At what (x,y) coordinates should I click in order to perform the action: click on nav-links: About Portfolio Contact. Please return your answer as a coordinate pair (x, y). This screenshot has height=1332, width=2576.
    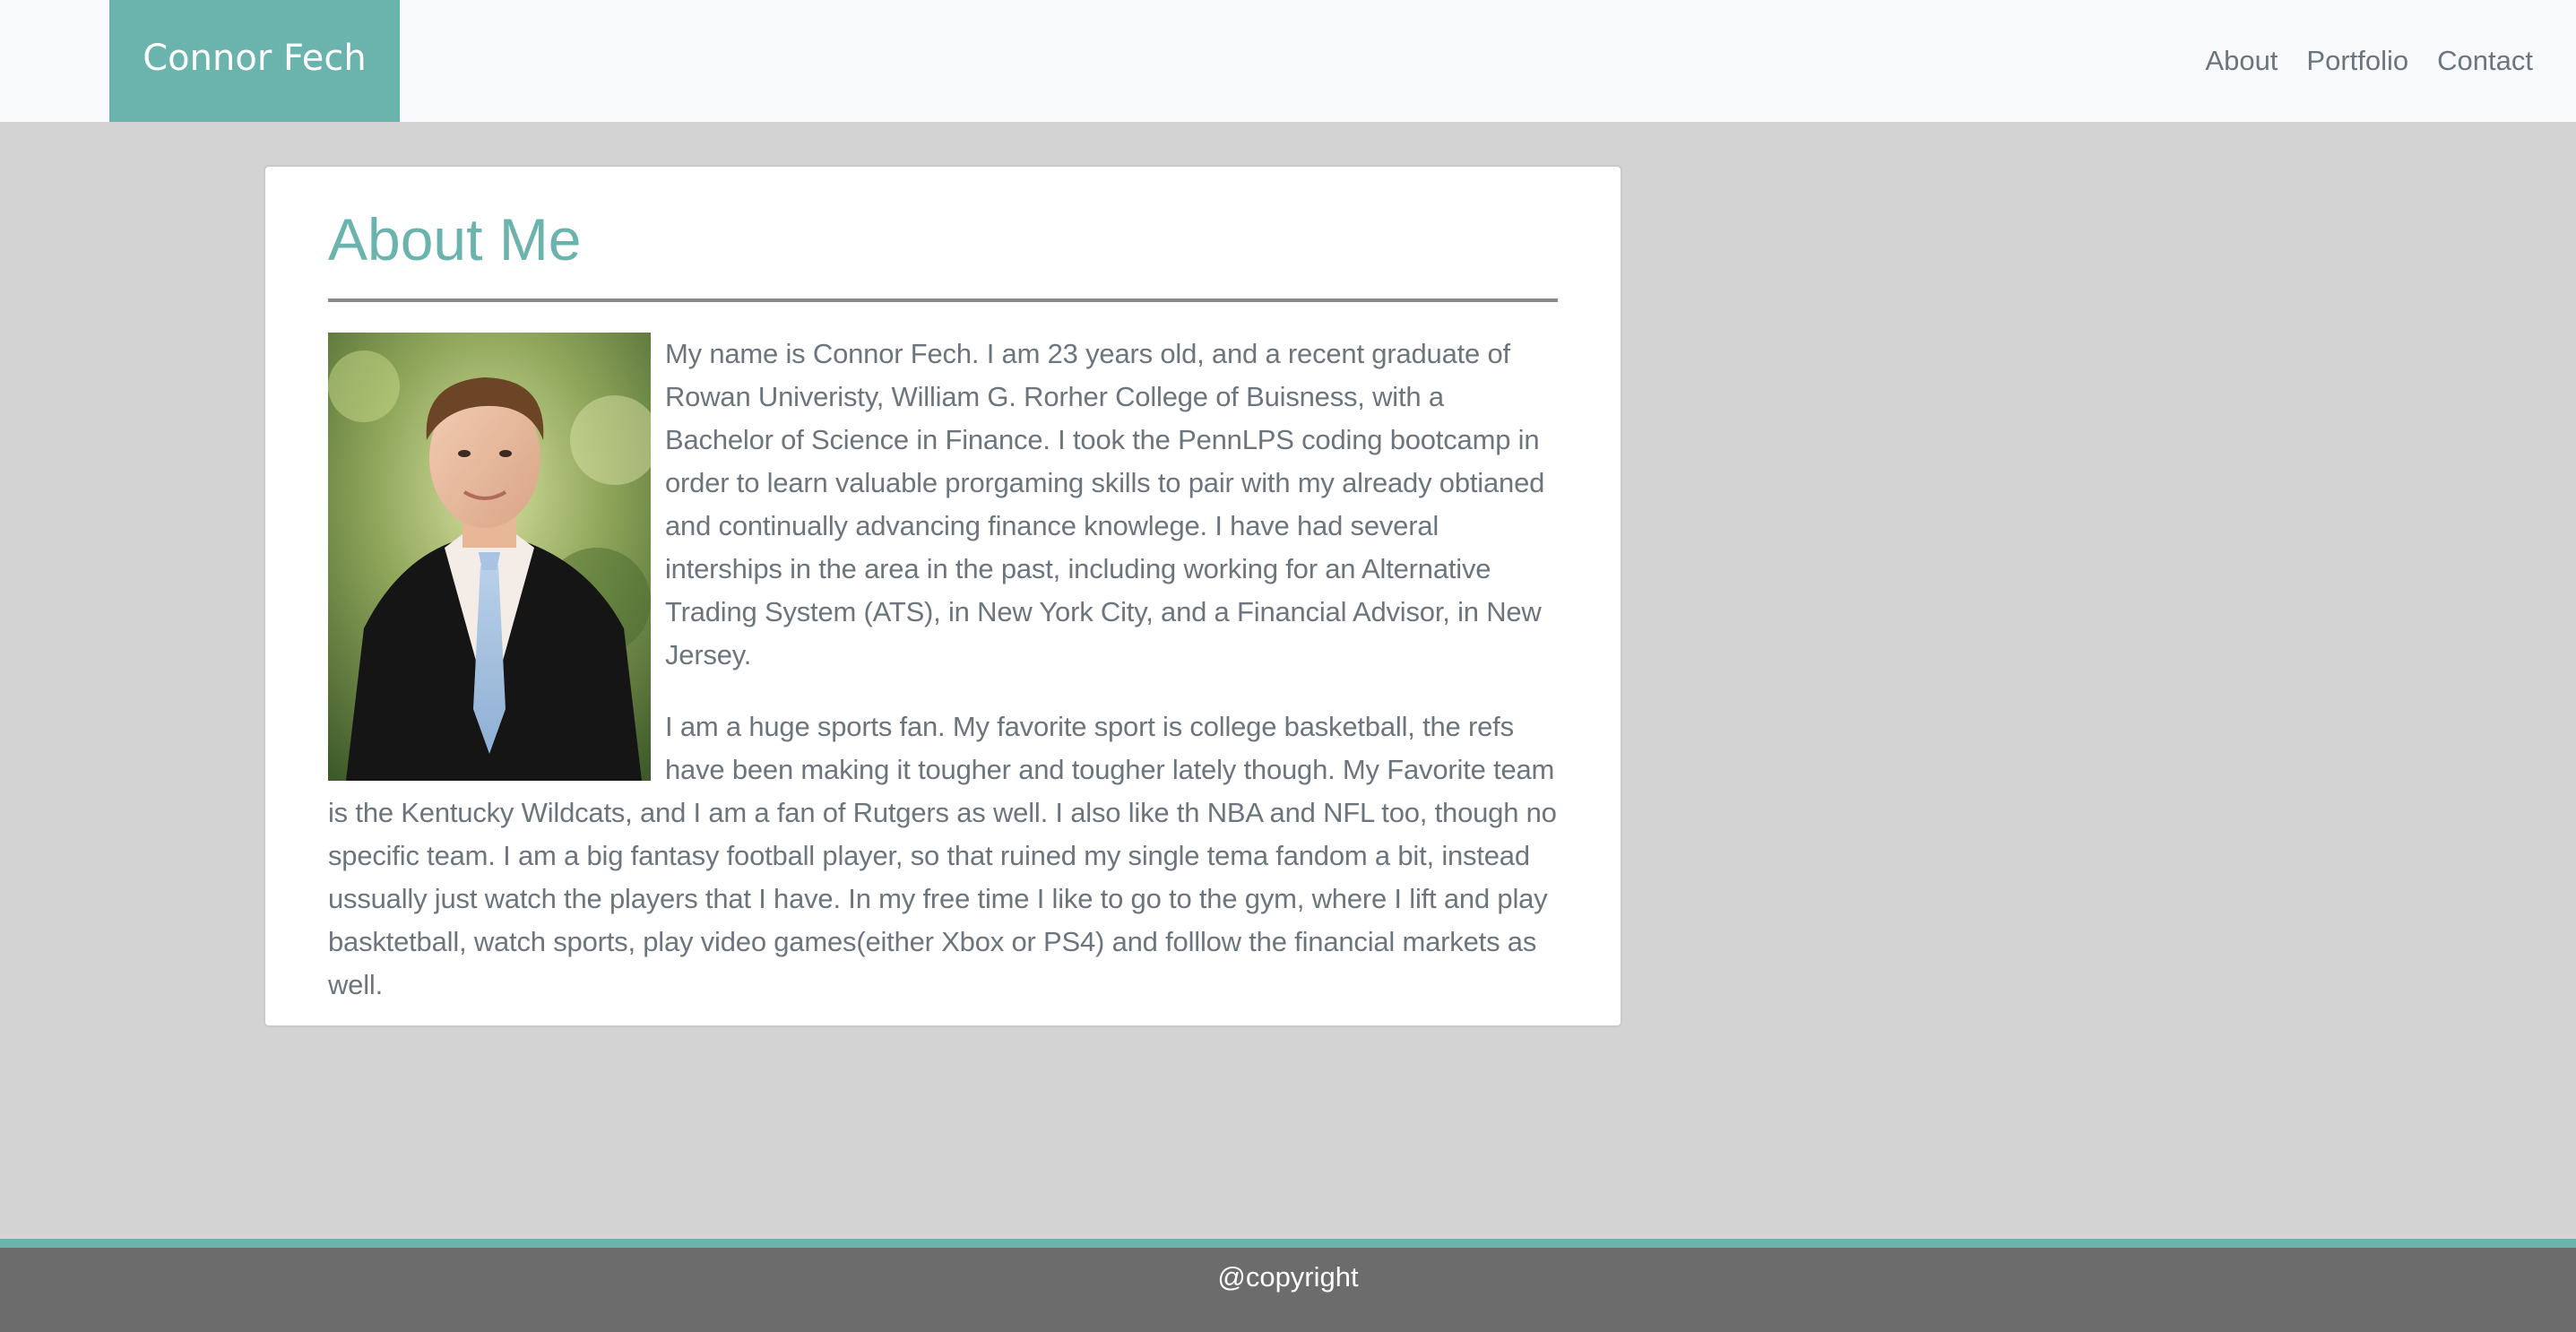
    Looking at the image, I should click on (2354, 61).